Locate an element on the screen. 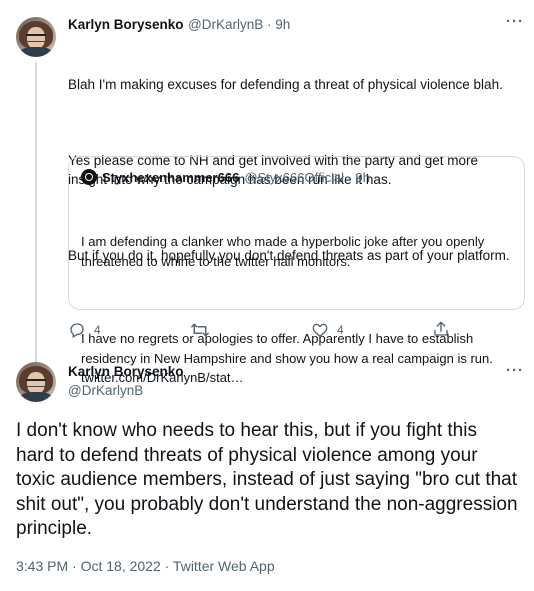  reply-button: 4 is located at coordinates (84, 330).